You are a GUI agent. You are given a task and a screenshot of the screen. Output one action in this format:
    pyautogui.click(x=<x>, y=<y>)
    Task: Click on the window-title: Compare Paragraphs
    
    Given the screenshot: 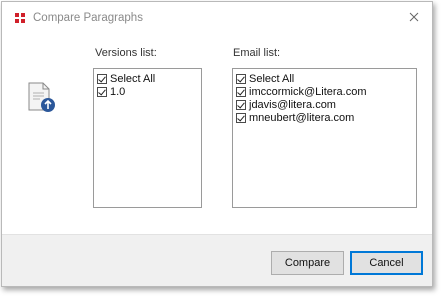 What is the action you would take?
    pyautogui.click(x=88, y=18)
    